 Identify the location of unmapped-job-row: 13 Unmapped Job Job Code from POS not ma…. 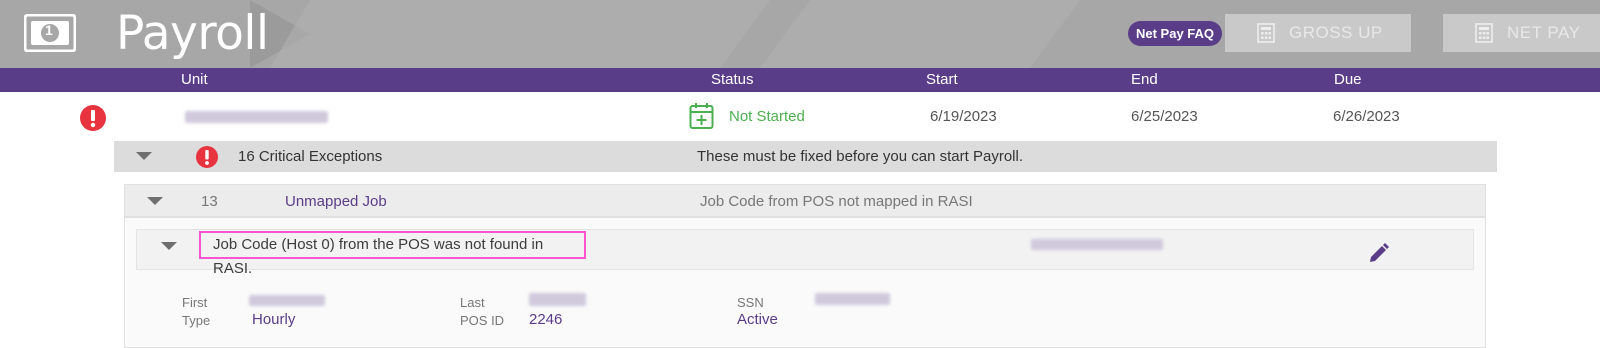
(805, 200).